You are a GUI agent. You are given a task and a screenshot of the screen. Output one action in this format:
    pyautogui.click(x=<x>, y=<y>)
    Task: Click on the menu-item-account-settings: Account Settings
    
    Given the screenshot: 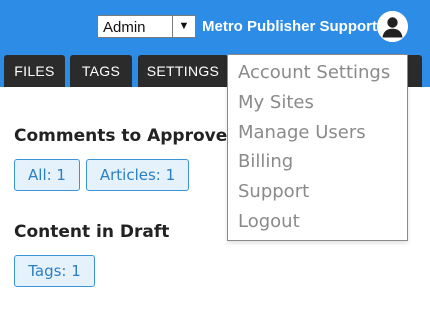 What is the action you would take?
    pyautogui.click(x=314, y=72)
    